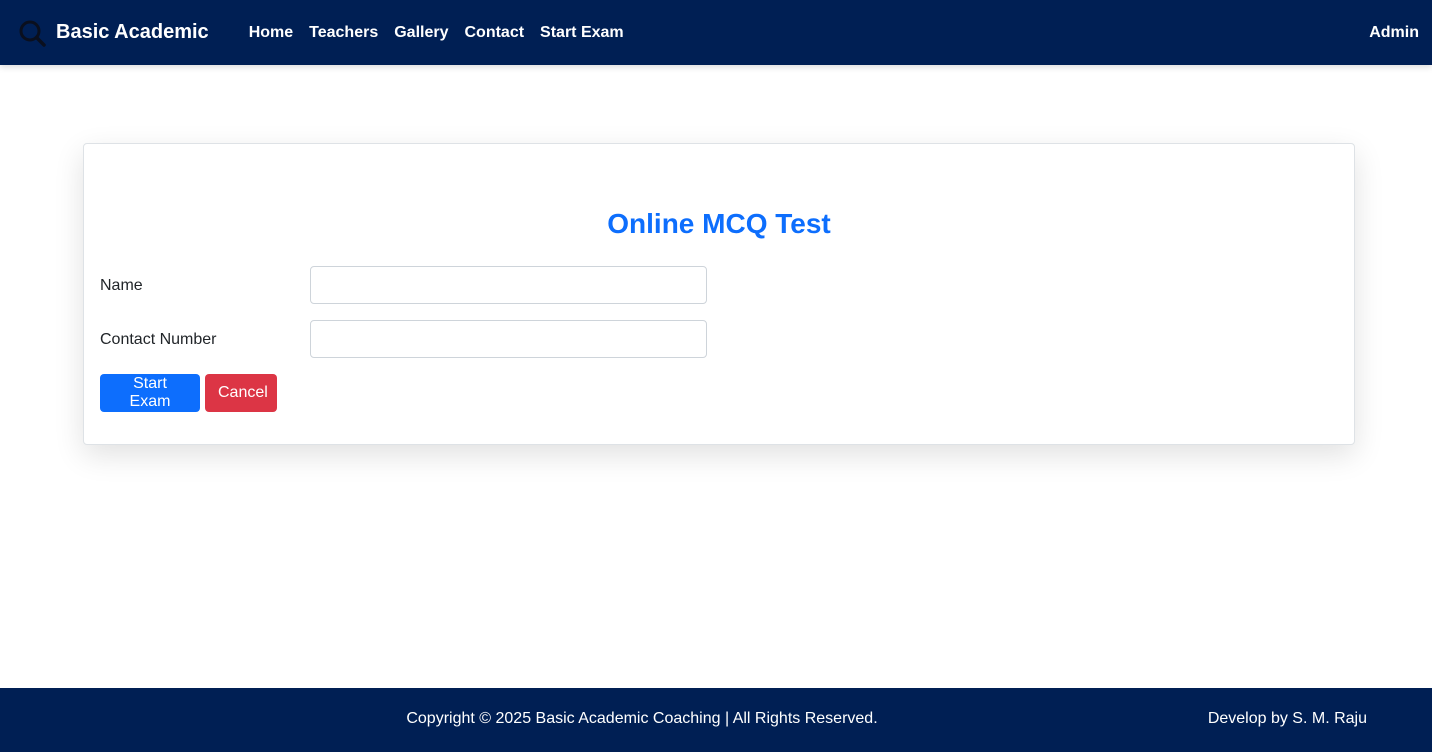  Describe the element at coordinates (508, 339) in the screenshot. I see `contact-number-input` at that location.